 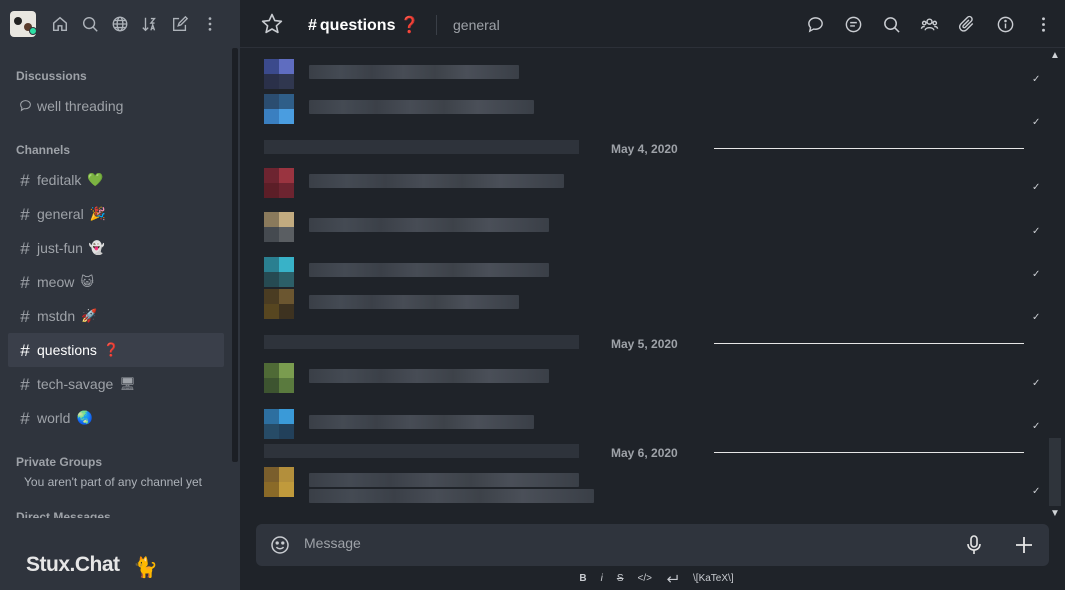 I want to click on sidebar-item-meow: # meow 😺, so click(x=116, y=282).